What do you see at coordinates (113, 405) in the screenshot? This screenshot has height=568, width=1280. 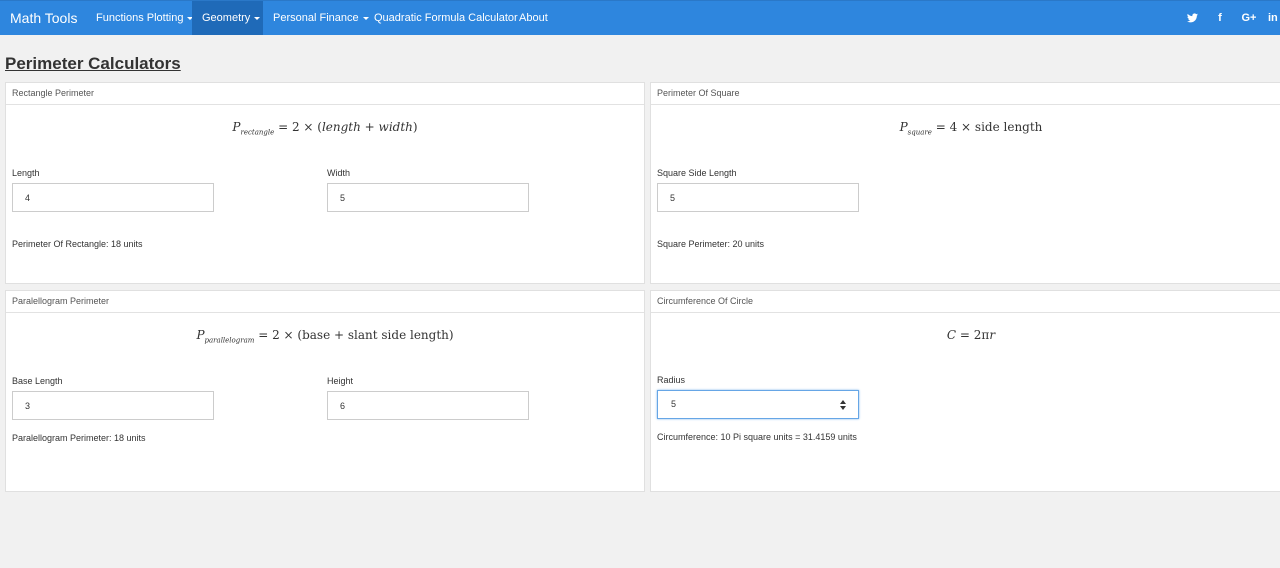 I see `base-length-input` at bounding box center [113, 405].